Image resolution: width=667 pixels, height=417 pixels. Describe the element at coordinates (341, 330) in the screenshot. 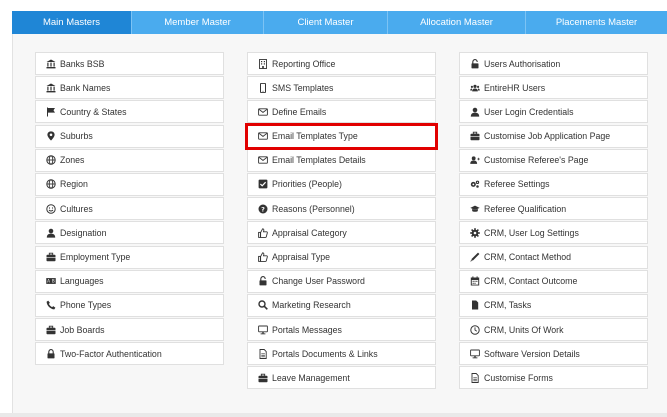

I see `master-item-portals-messages: Portals Messages` at that location.